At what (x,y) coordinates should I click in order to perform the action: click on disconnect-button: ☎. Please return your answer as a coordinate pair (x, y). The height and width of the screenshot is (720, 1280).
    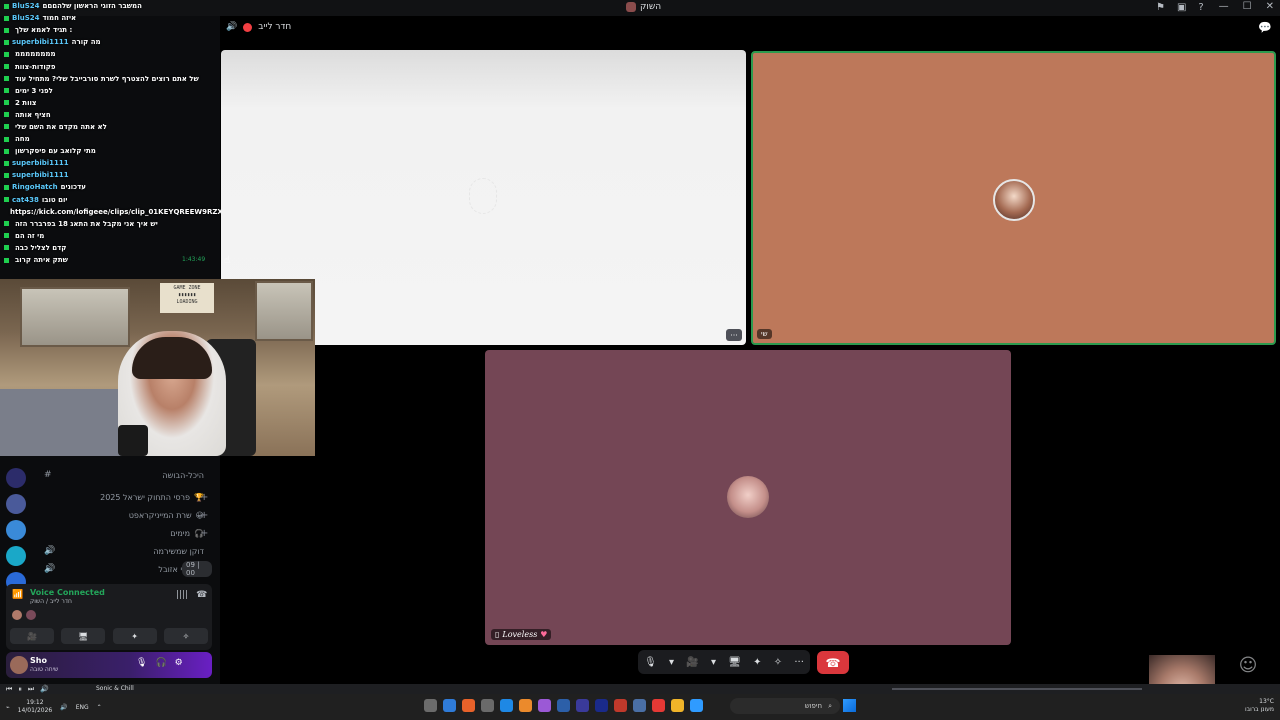
    Looking at the image, I should click on (833, 662).